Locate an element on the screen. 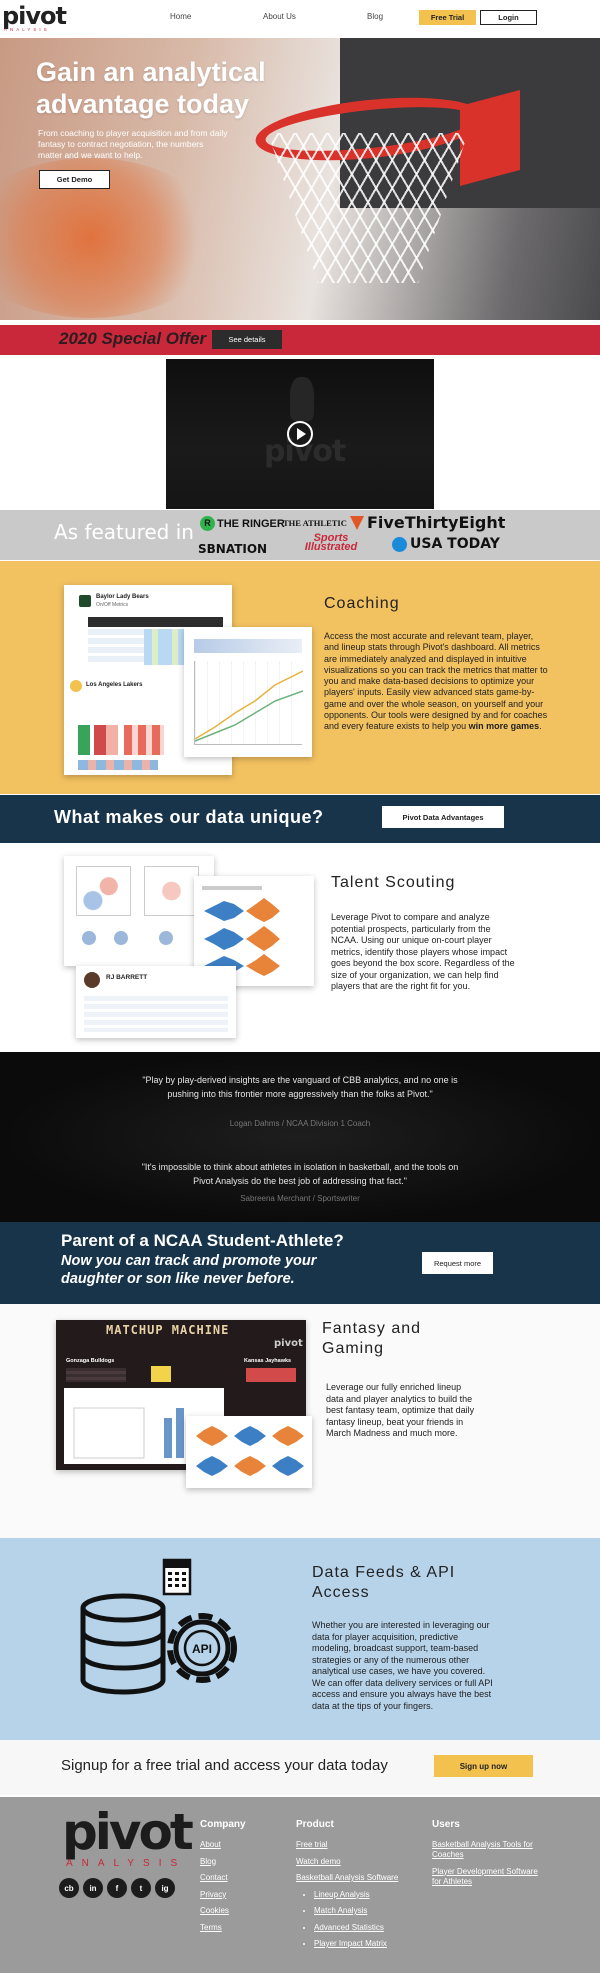  mock-team-left: Gonzaga Bulldogs is located at coordinates (90, 1361).